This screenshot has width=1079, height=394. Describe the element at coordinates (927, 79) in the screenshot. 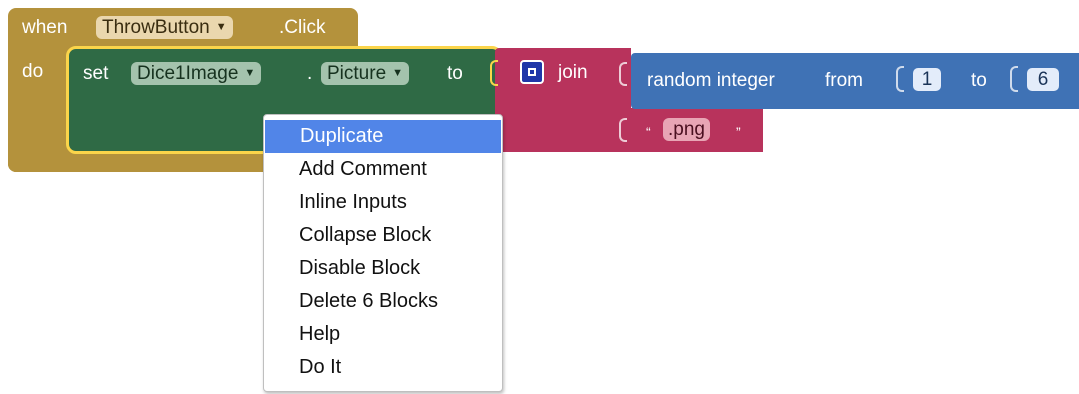

I see `from-number-field: 1` at that location.